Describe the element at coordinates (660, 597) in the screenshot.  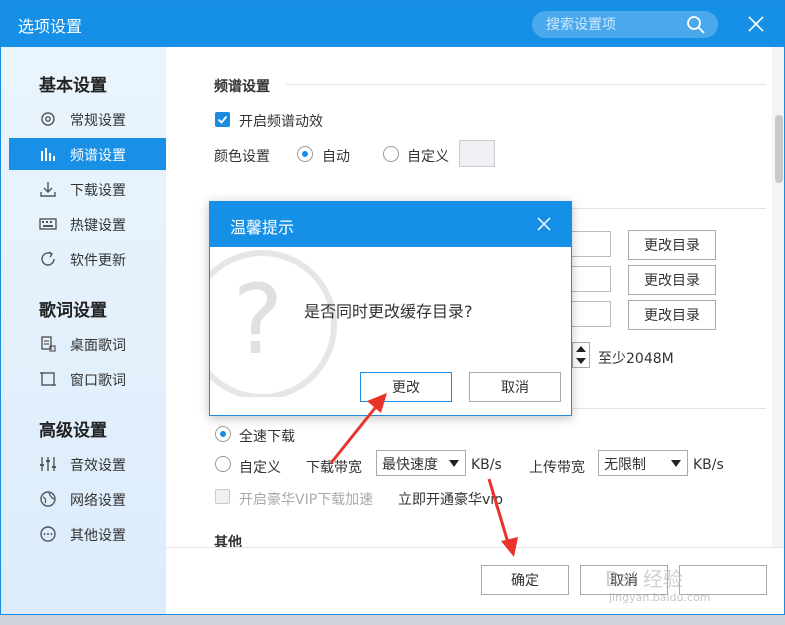
I see `watermark-url: jingyan.baidu.com` at that location.